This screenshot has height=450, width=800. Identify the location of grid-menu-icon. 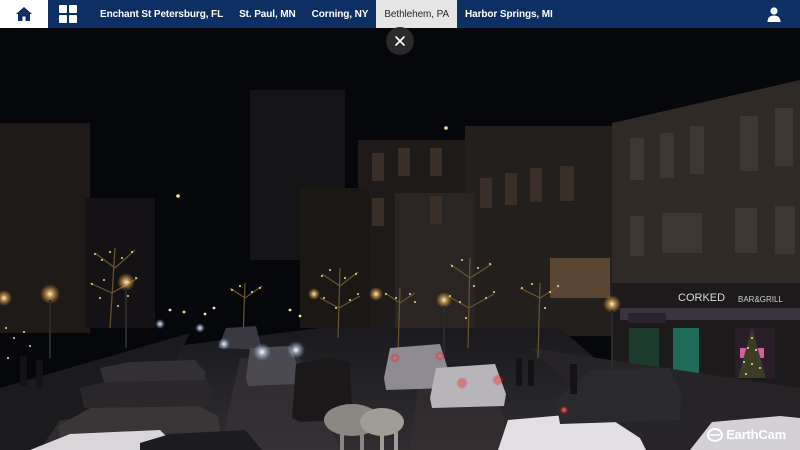
(68, 14).